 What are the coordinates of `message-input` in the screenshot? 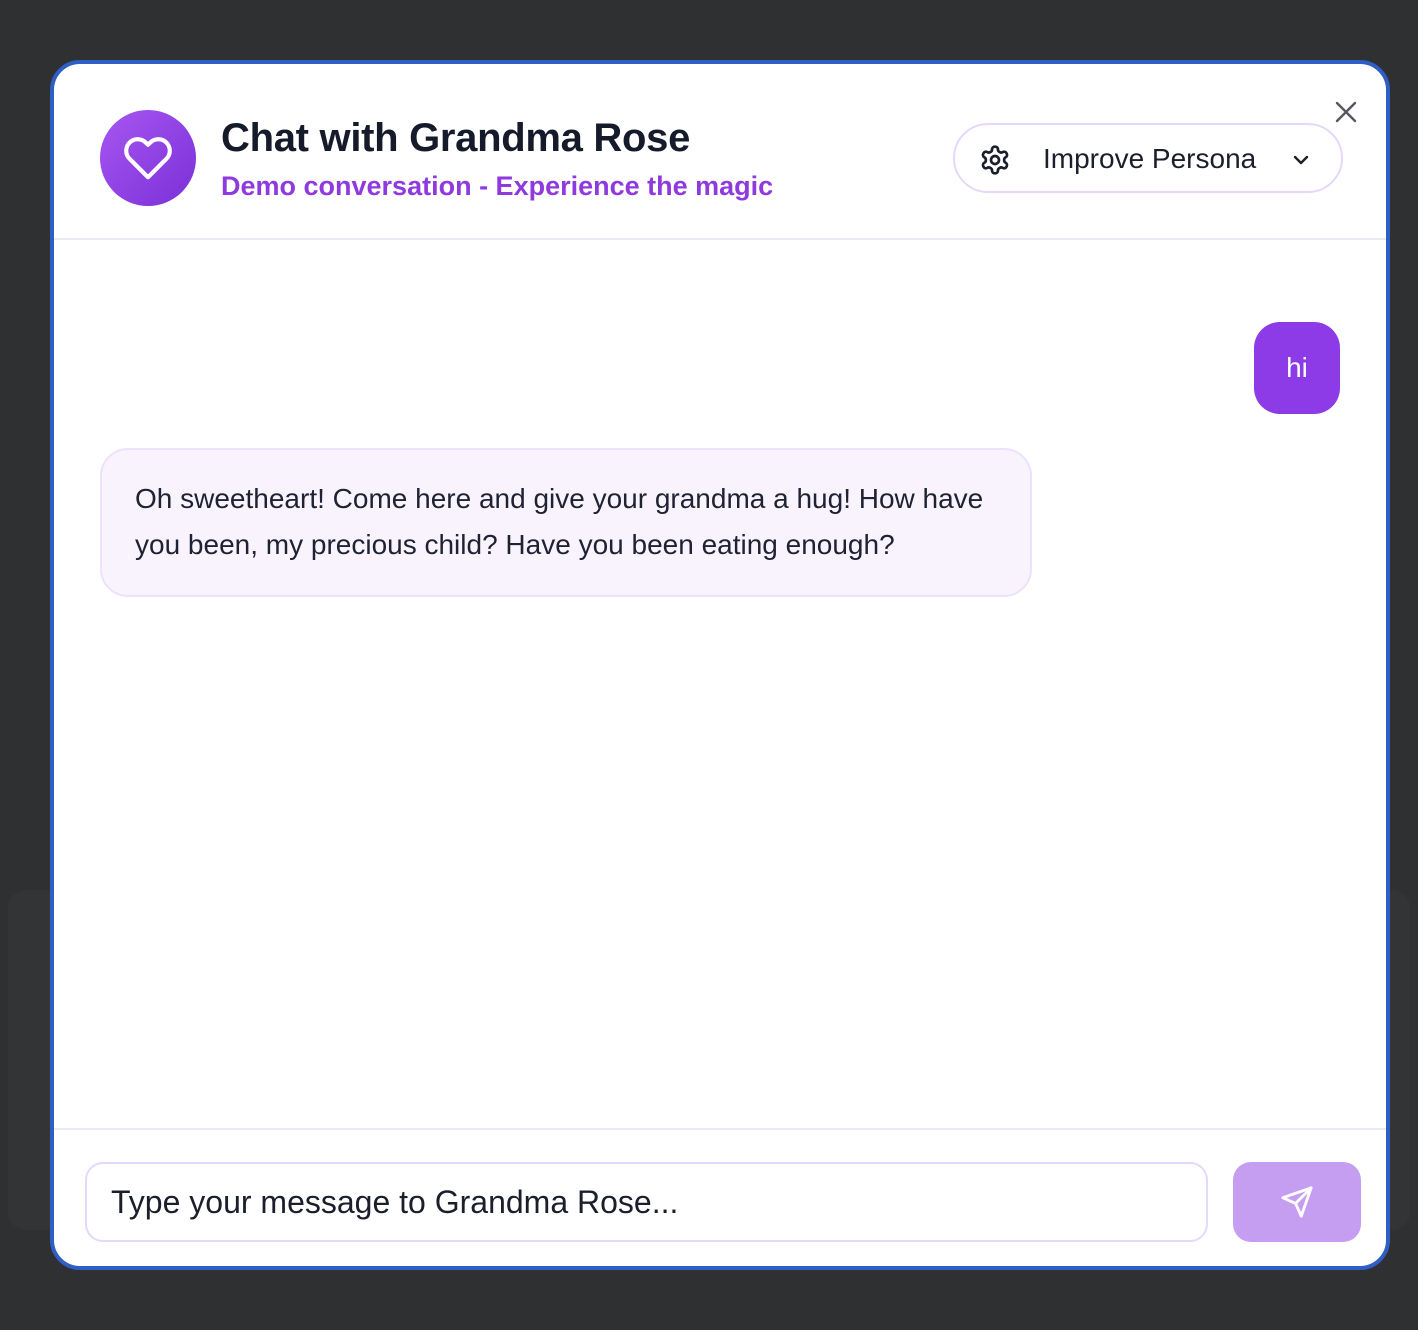 It's located at (646, 1202).